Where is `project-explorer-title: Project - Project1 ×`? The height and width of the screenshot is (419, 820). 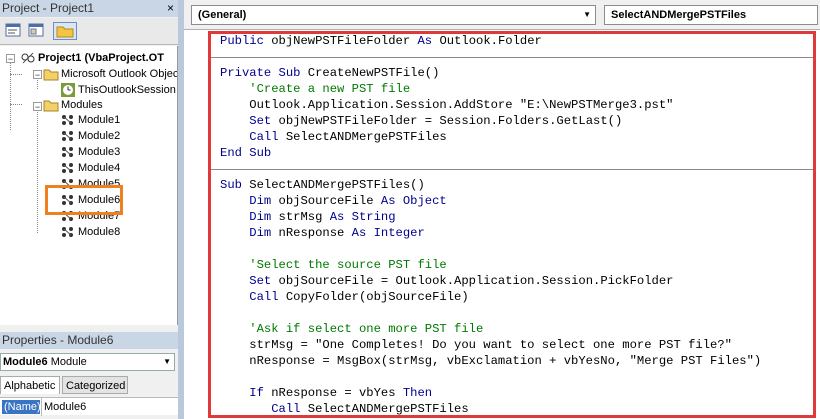 project-explorer-title: Project - Project1 × is located at coordinates (89, 8).